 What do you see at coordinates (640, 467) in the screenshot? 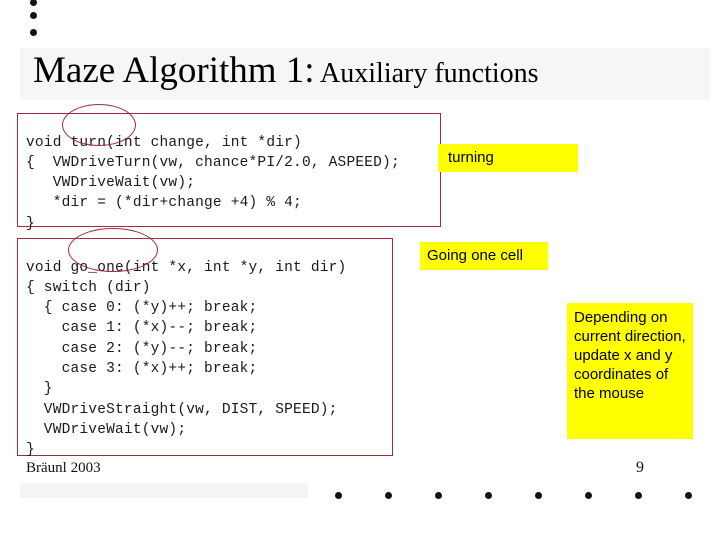
I see `footer-page-number: 9` at bounding box center [640, 467].